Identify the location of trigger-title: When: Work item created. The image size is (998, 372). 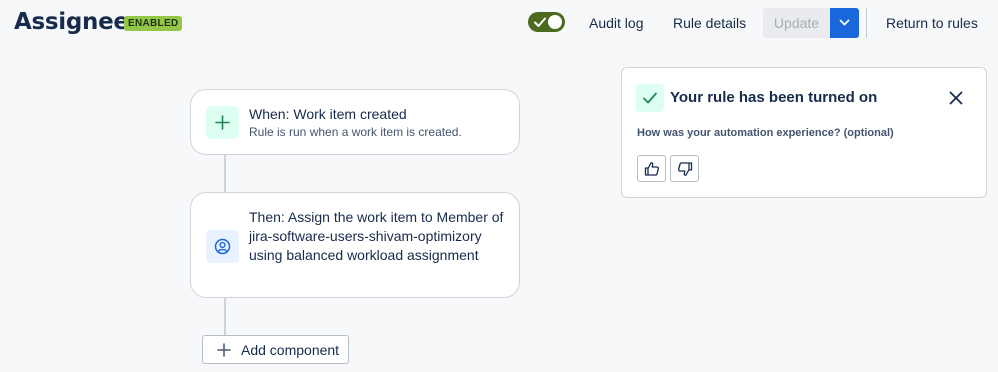
(328, 114).